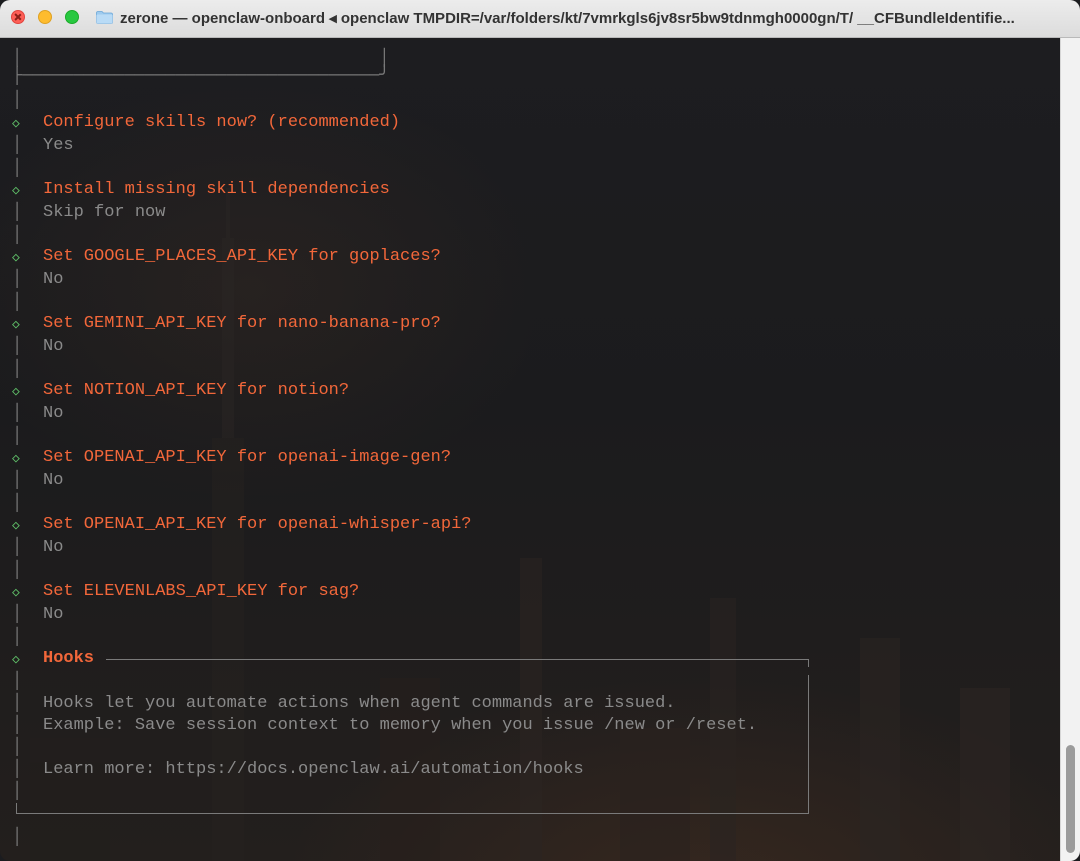  Describe the element at coordinates (242, 256) in the screenshot. I see `prompt-question: Set GOOGLE_PLACES_API_KEY for goplaces?` at that location.